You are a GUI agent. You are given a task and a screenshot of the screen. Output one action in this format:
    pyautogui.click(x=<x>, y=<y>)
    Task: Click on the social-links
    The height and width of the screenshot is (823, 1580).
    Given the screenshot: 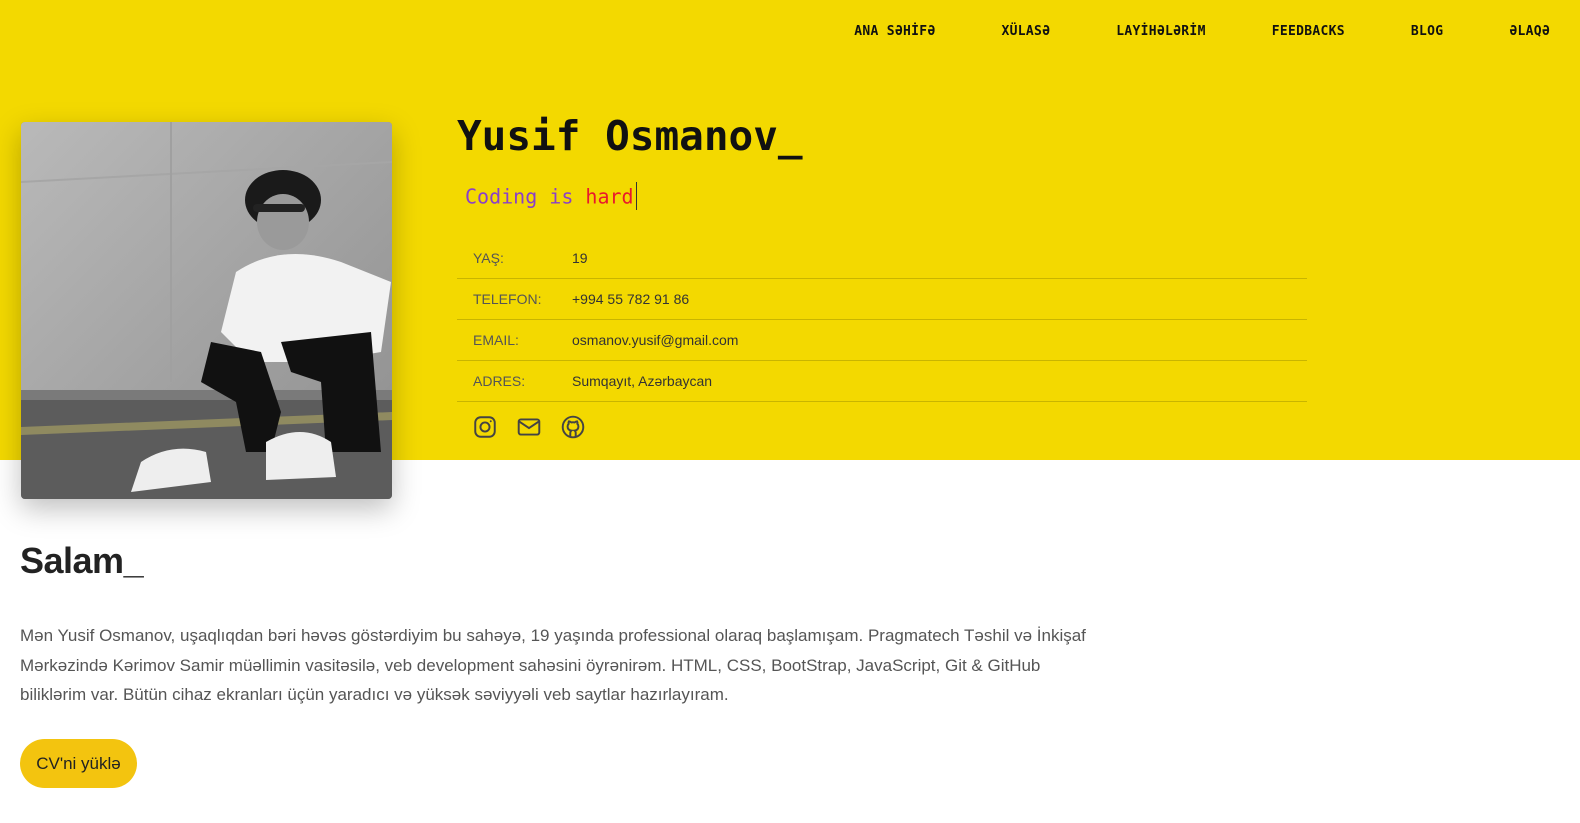 What is the action you would take?
    pyautogui.click(x=529, y=427)
    